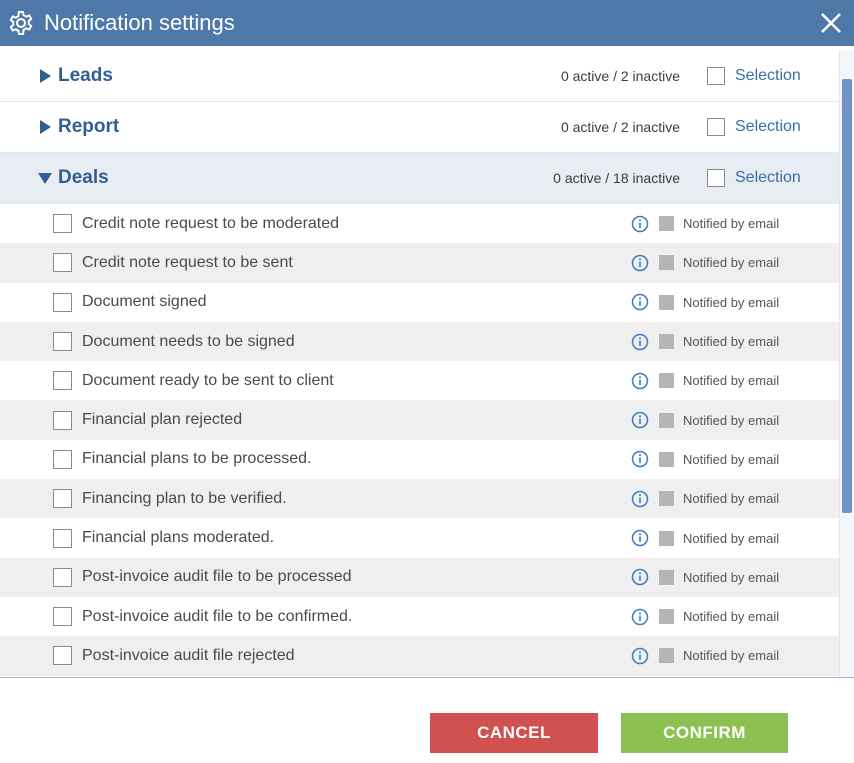  Describe the element at coordinates (139, 22) in the screenshot. I see `dialog-title: Notification settings` at that location.